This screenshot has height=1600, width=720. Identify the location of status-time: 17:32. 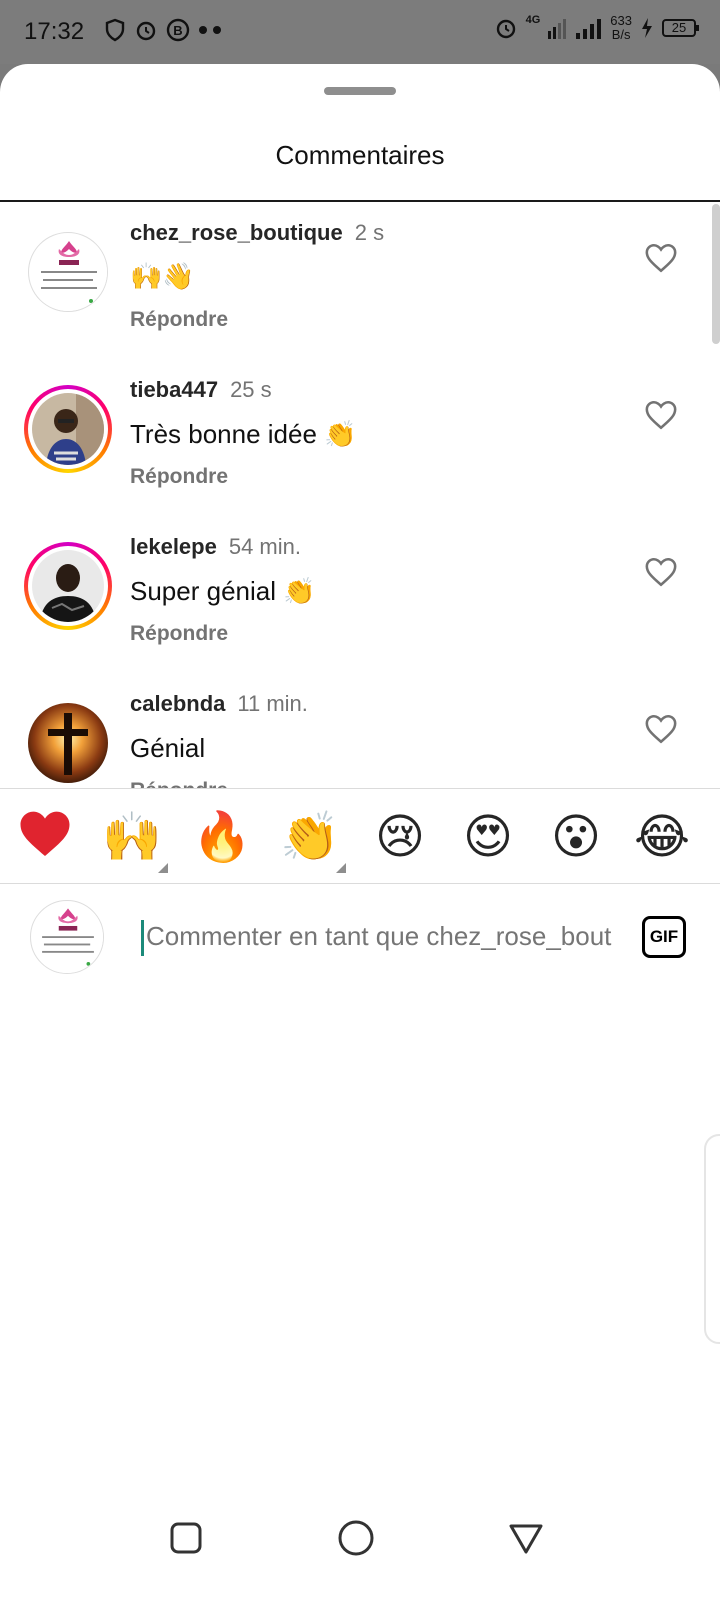
(54, 31).